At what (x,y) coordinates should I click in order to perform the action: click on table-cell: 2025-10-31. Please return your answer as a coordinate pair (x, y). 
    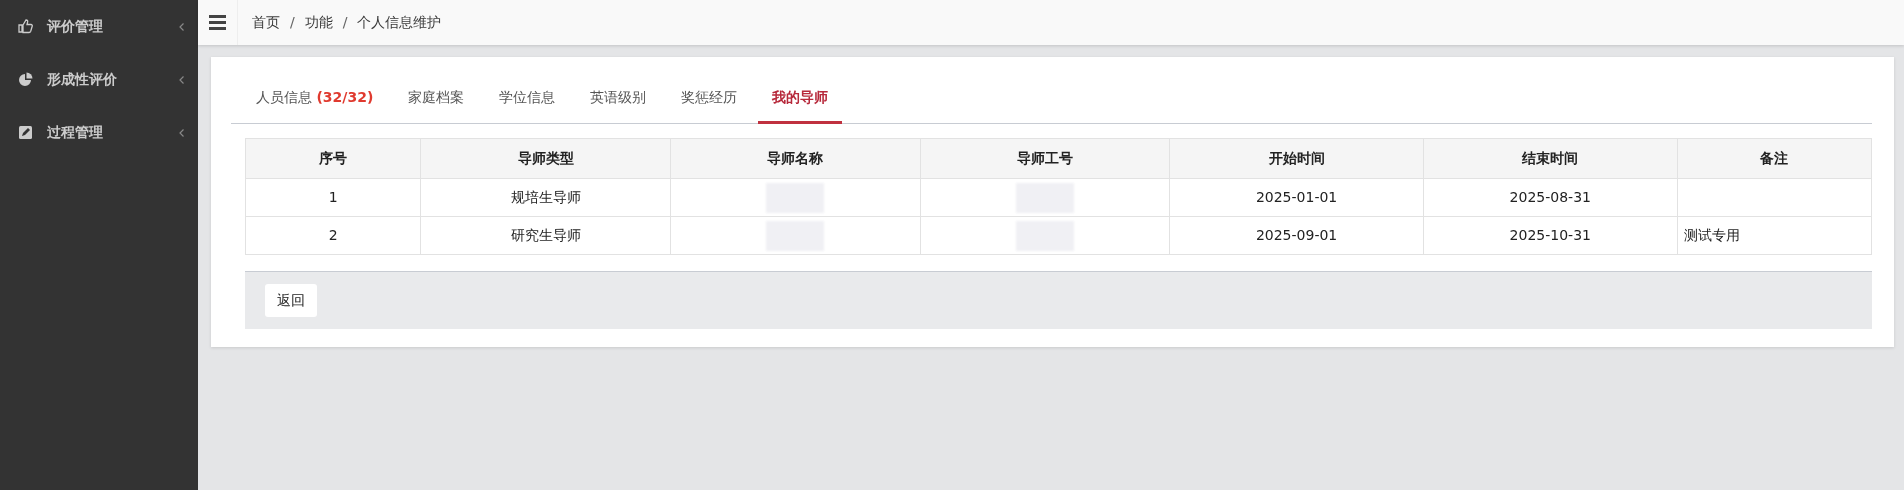
    Looking at the image, I should click on (1550, 235).